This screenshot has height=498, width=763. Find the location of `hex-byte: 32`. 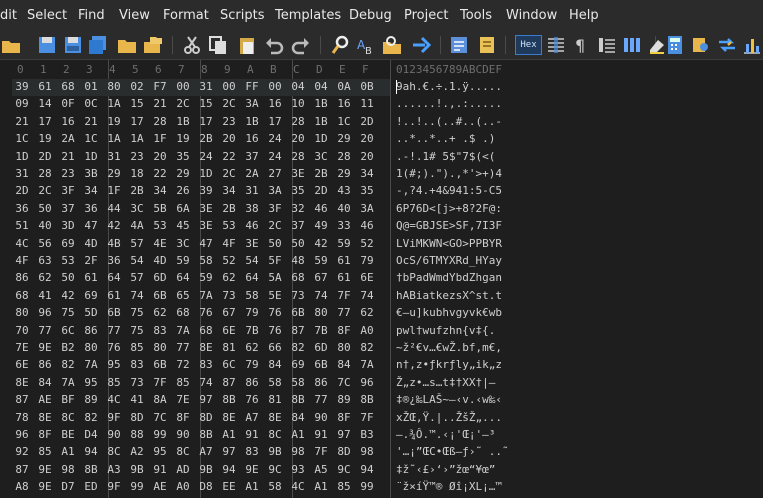

hex-byte: 32 is located at coordinates (298, 208).